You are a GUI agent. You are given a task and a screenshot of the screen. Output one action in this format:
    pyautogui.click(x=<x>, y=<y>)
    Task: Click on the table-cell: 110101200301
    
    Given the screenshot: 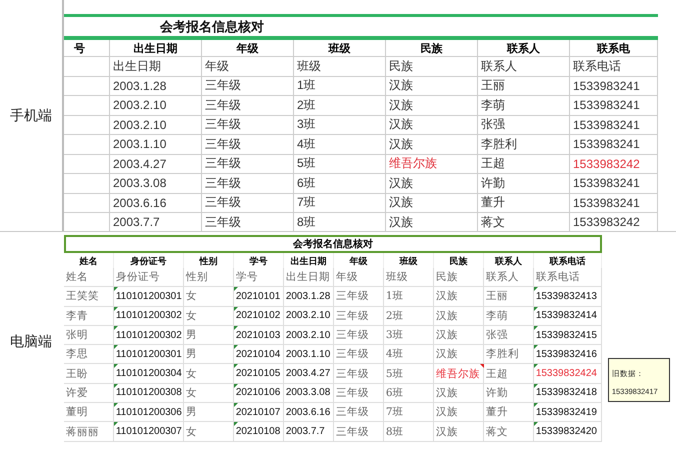 What is the action you would take?
    pyautogui.click(x=149, y=296)
    